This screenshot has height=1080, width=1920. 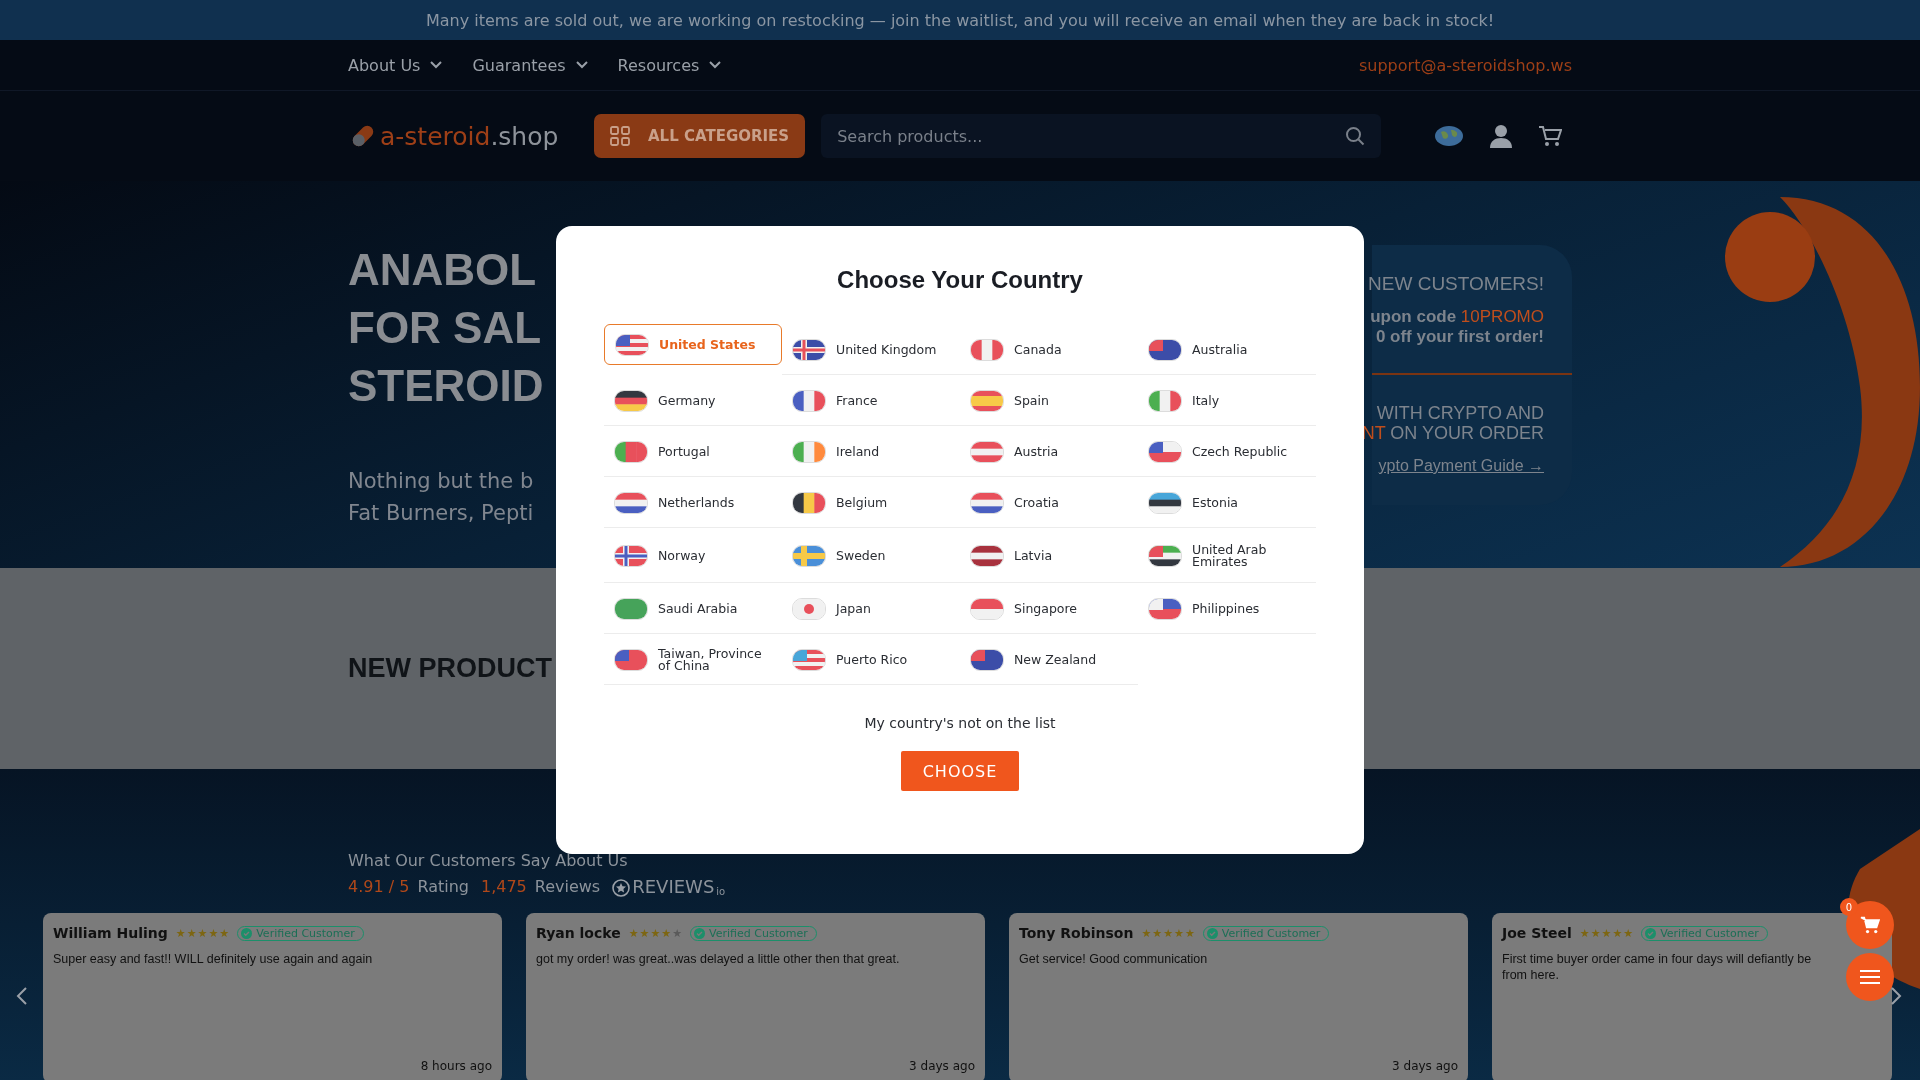 I want to click on country-option: Singapore, so click(x=1049, y=608).